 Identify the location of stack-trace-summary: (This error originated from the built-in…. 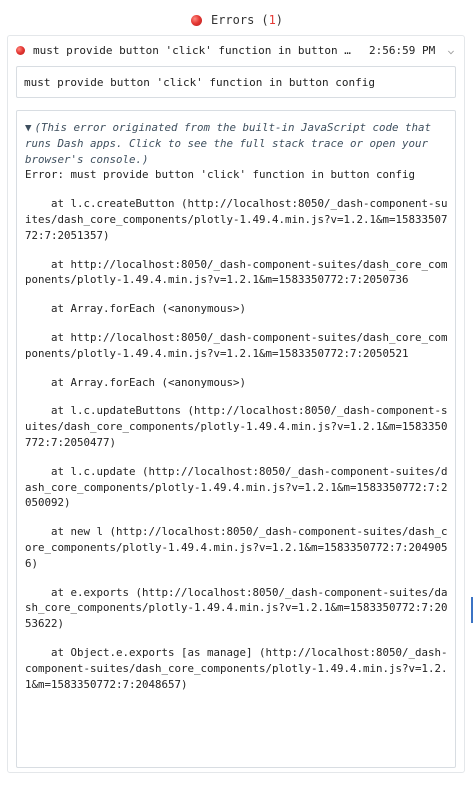
(228, 143).